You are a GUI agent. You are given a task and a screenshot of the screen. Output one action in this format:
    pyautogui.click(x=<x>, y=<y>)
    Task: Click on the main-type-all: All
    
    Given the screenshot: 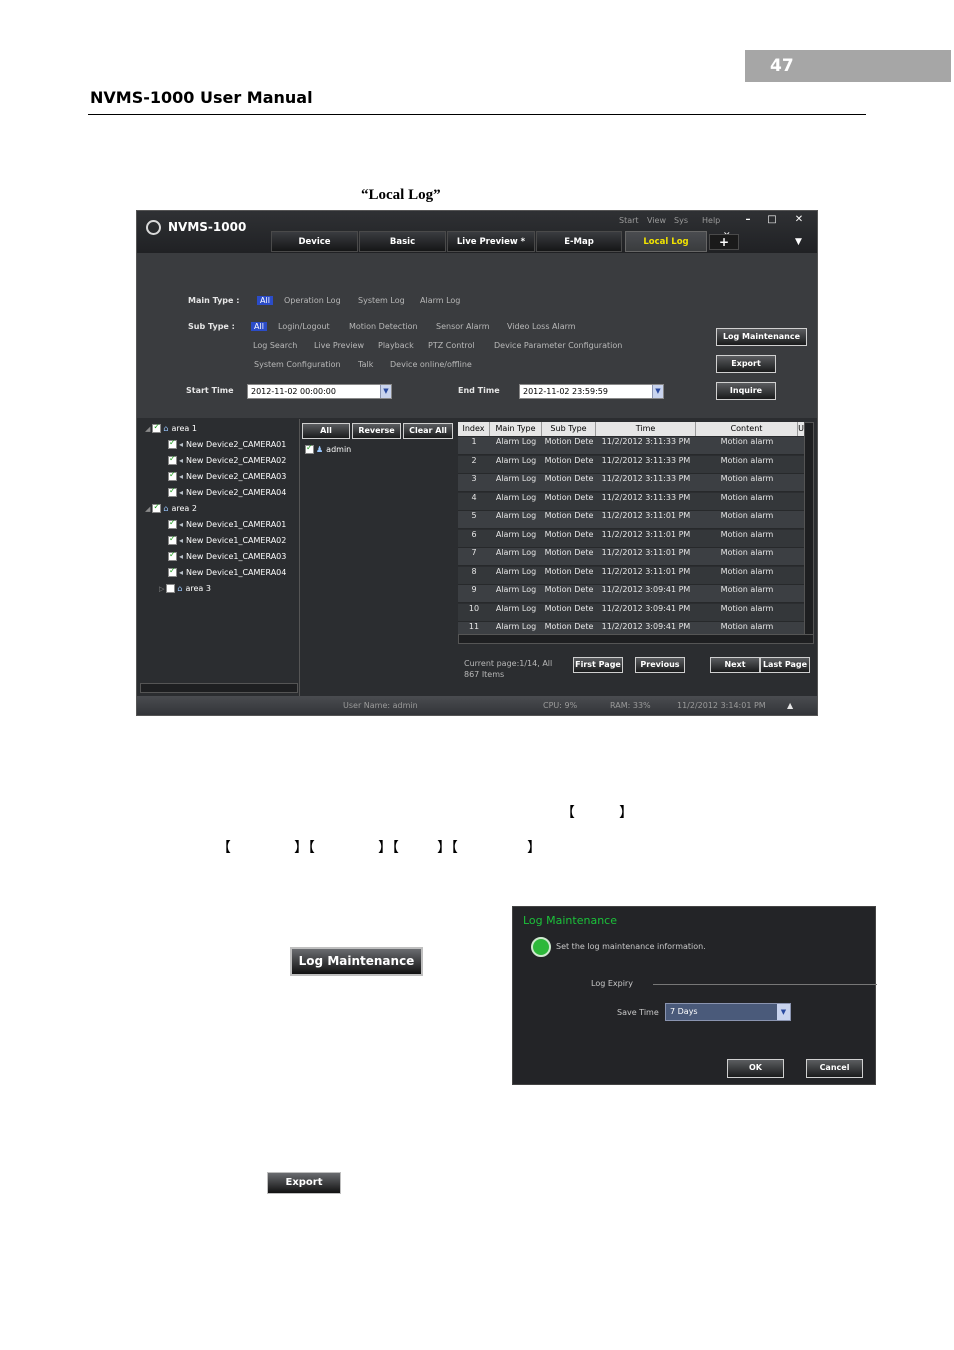 What is the action you would take?
    pyautogui.click(x=265, y=300)
    